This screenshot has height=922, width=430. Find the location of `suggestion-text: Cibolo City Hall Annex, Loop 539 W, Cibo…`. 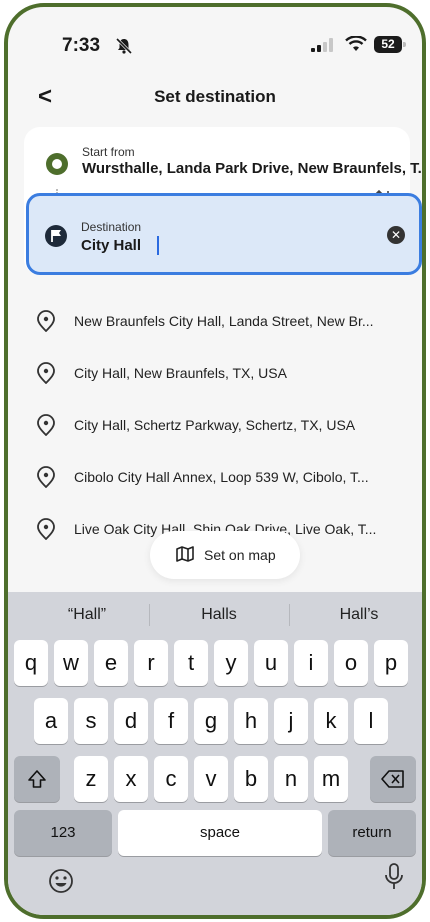

suggestion-text: Cibolo City Hall Annex, Loop 539 W, Cibo… is located at coordinates (221, 477).